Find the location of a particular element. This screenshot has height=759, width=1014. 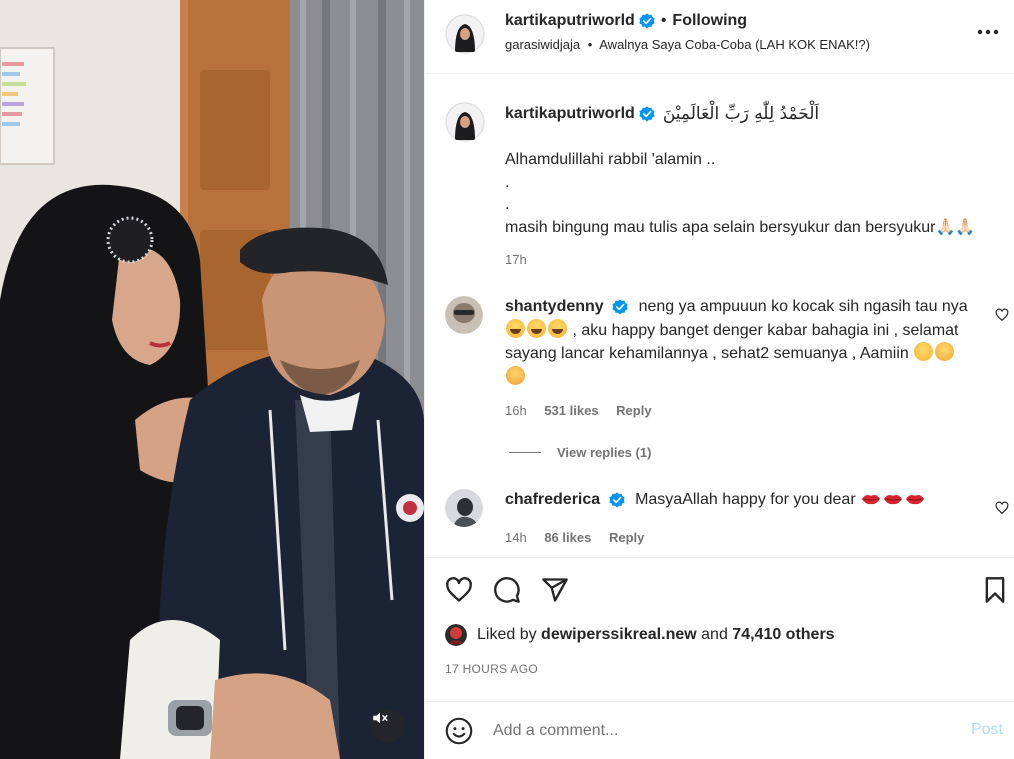

header-user-line: kartikaputriworld • Following is located at coordinates (626, 21).